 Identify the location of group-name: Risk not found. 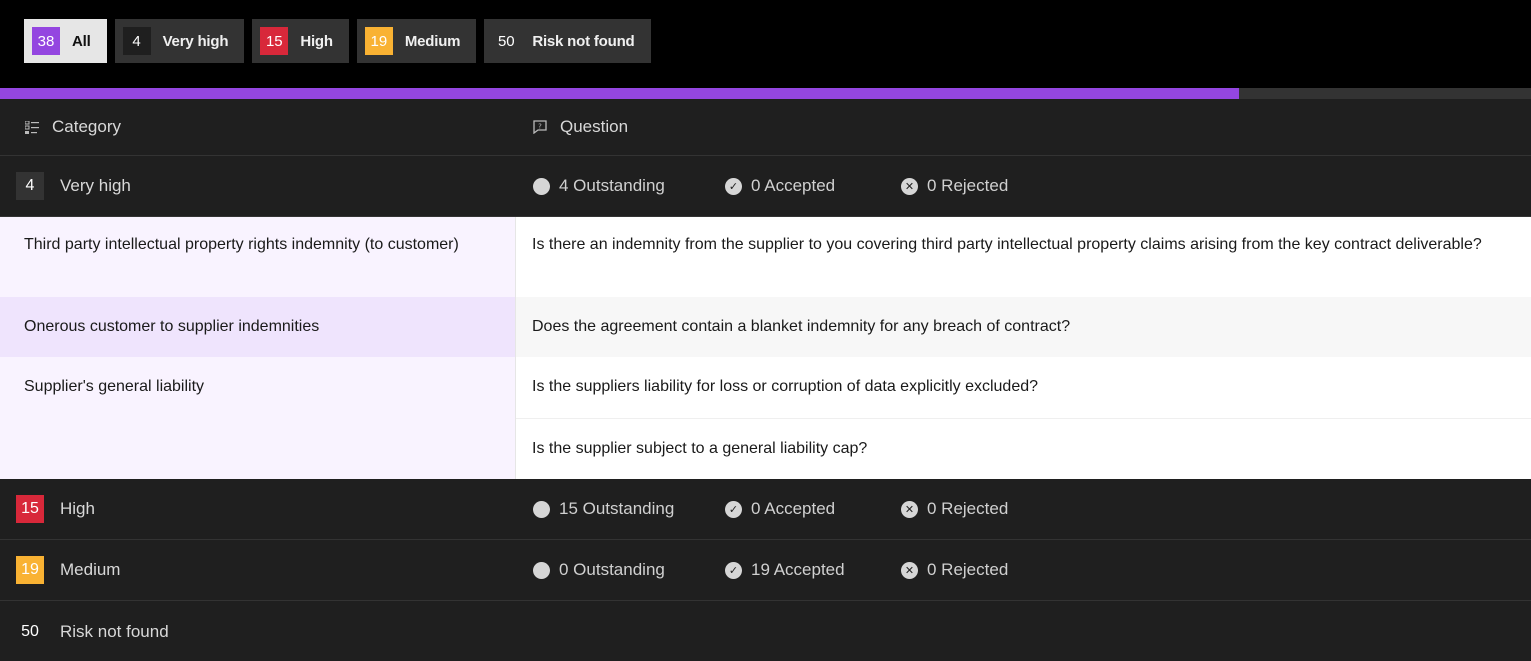
(114, 631).